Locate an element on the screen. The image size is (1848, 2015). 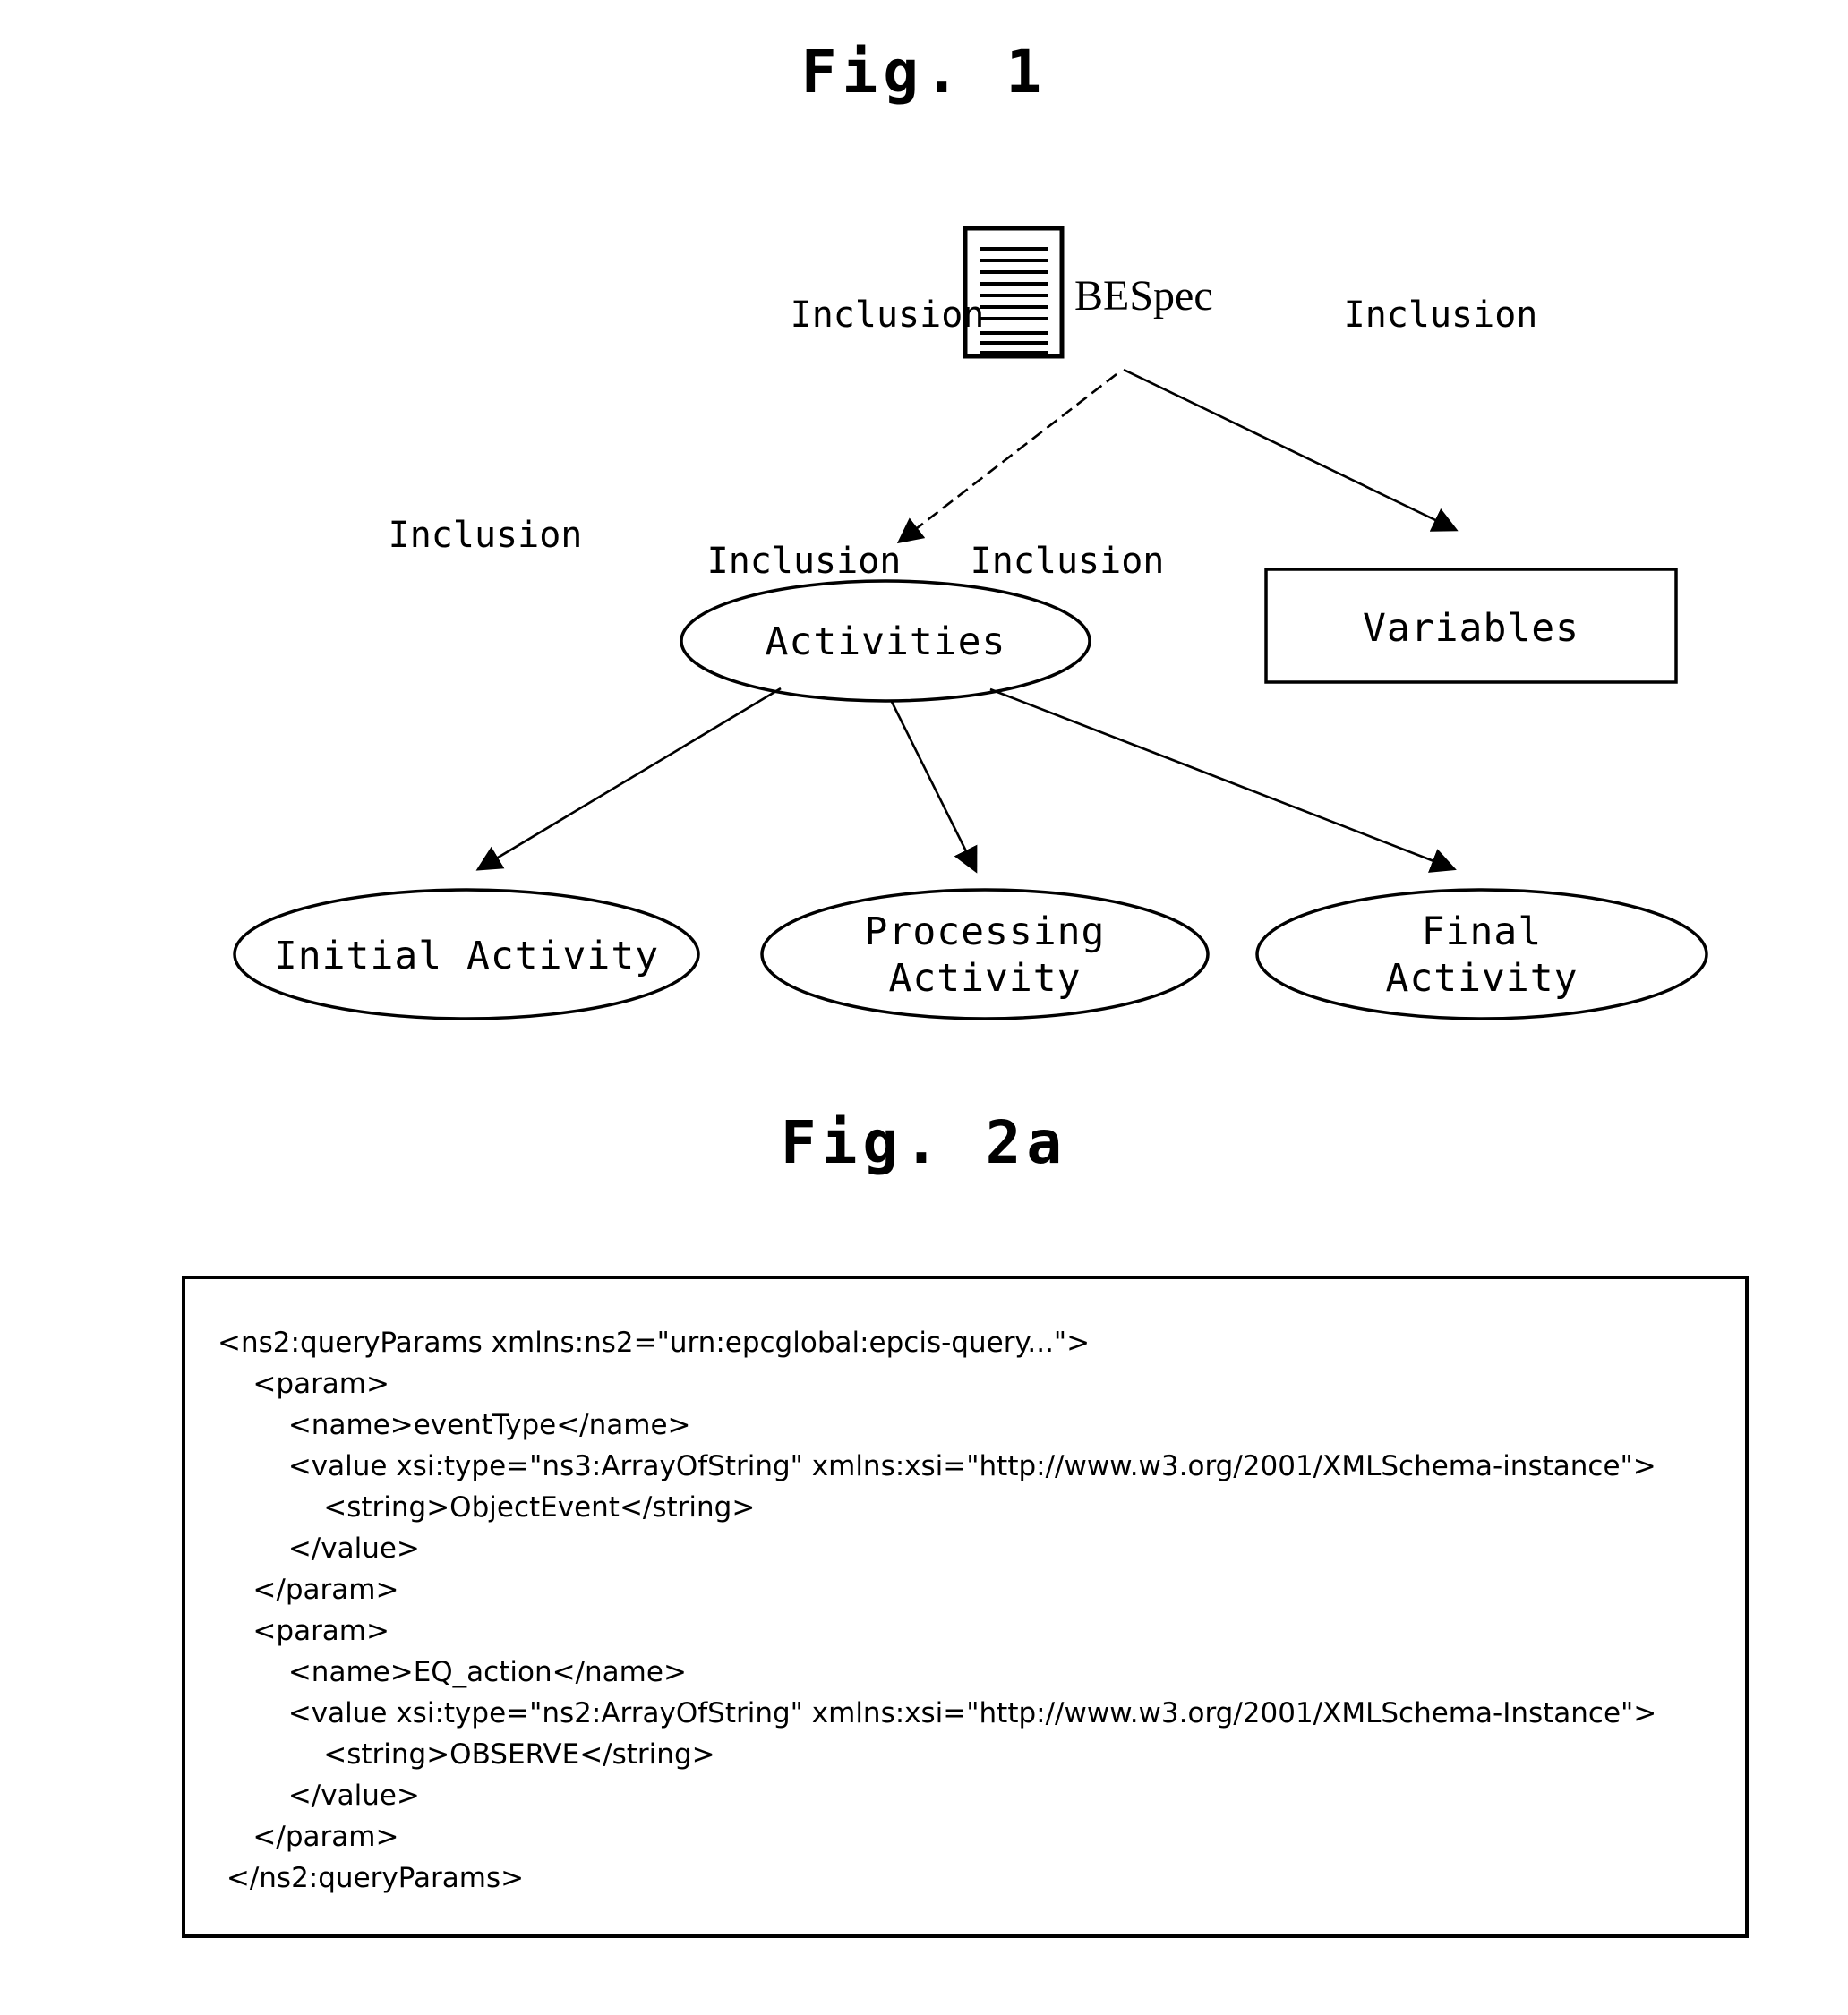
edge-bespec-variables is located at coordinates (1291, 450).